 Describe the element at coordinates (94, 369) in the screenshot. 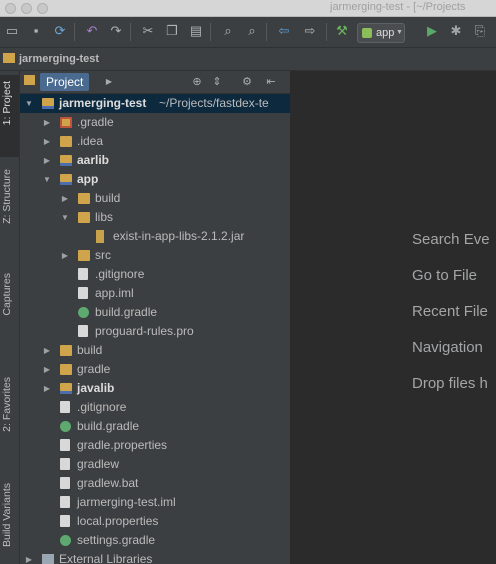

I see `tree-item-label: gradle` at that location.